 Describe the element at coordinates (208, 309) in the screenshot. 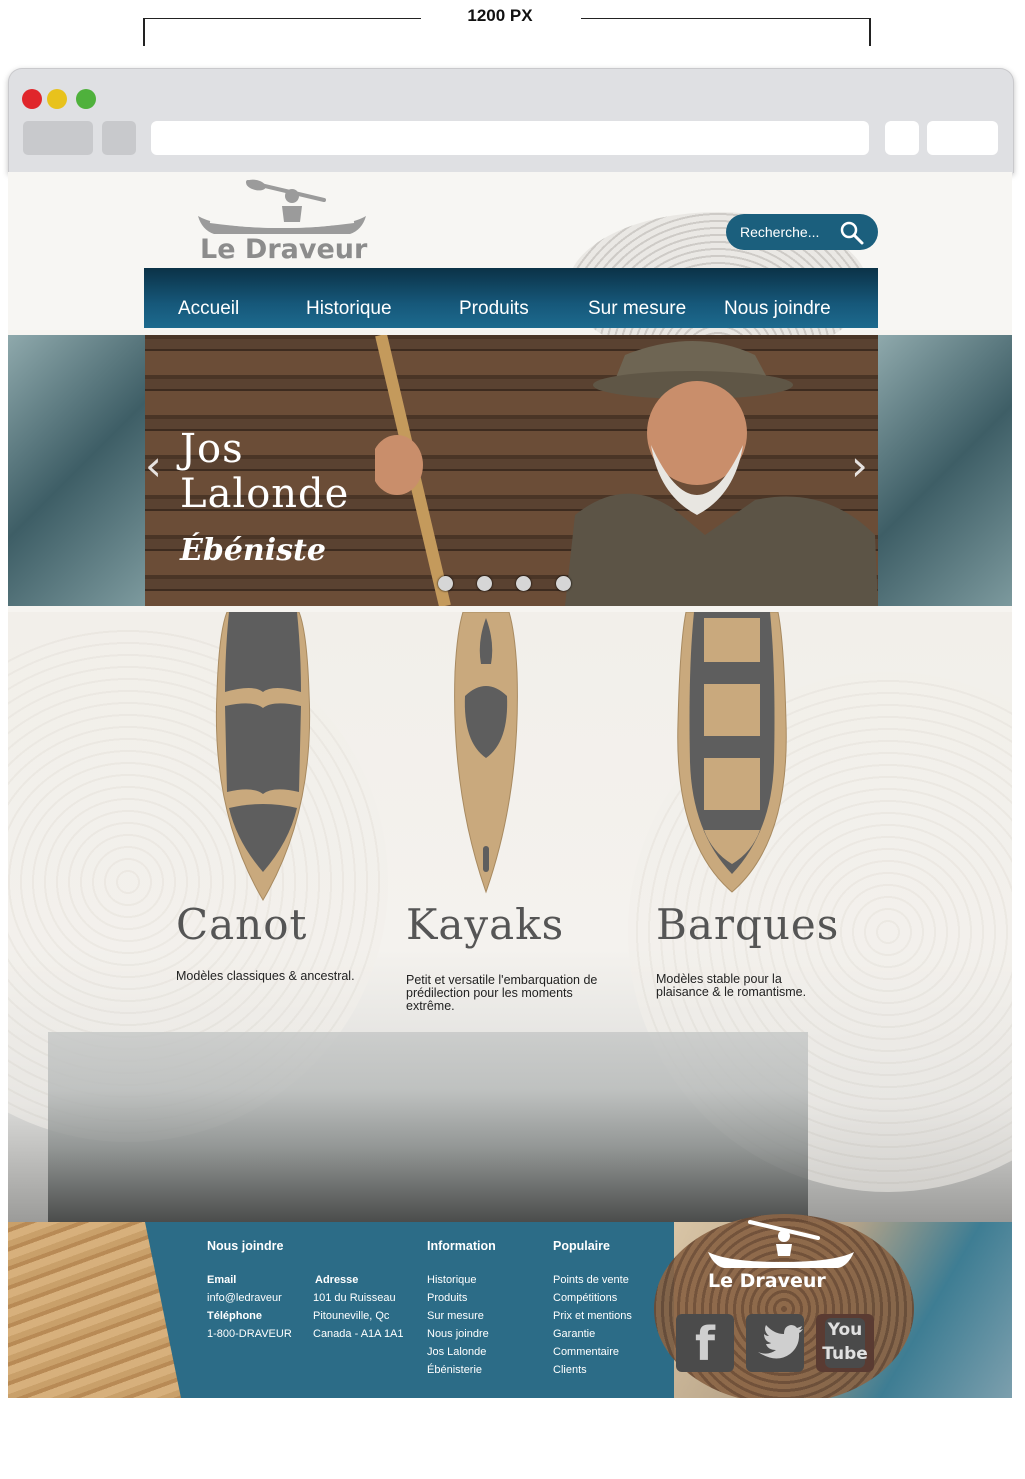

I see `nav-item-accueil: Accueil` at that location.